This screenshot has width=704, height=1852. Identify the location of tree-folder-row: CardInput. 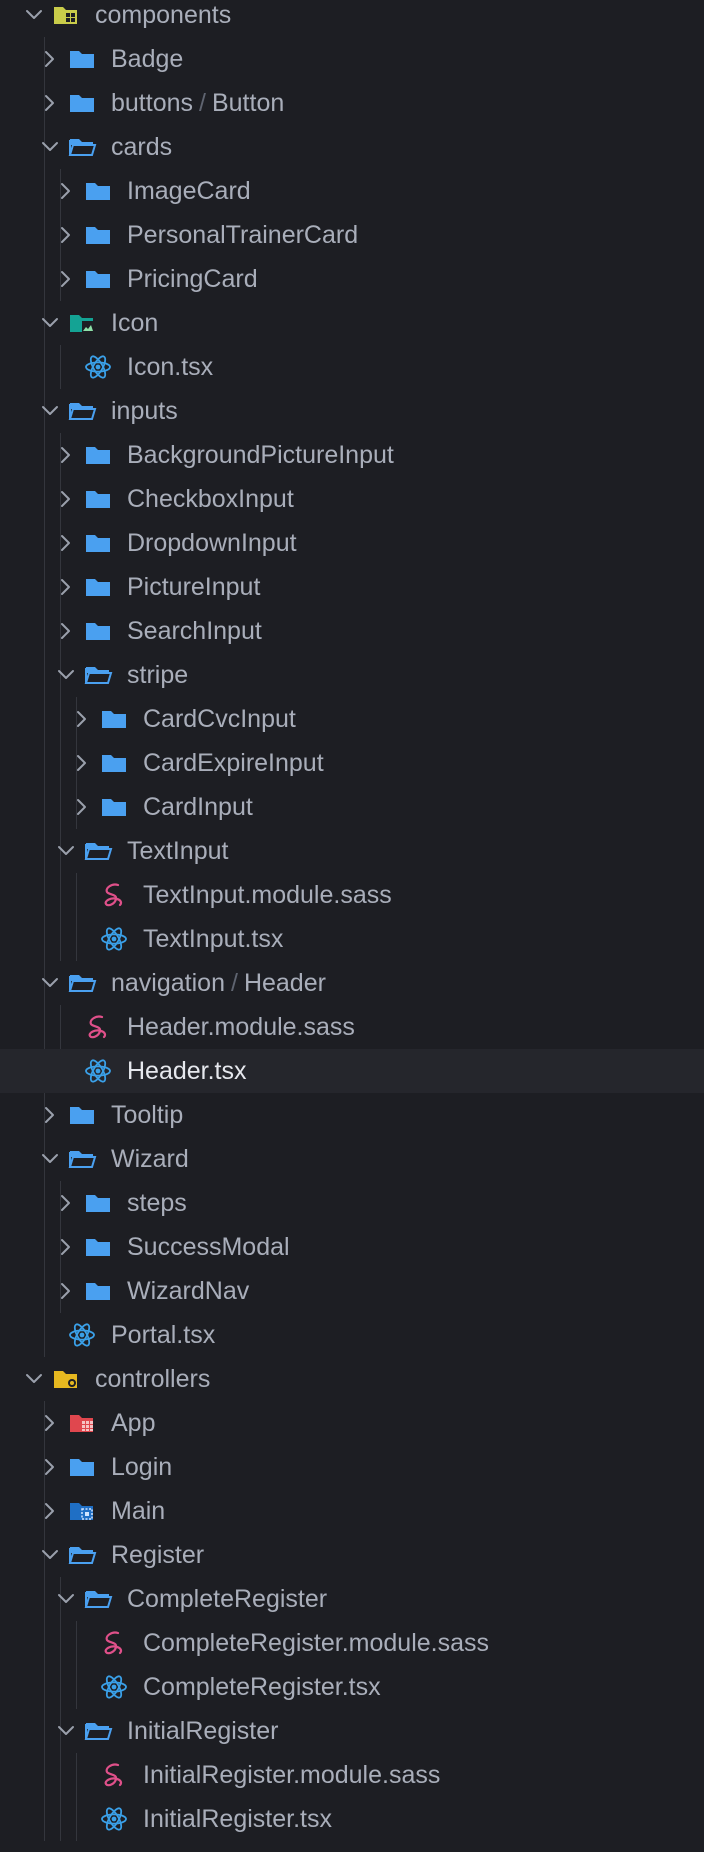
(352, 807).